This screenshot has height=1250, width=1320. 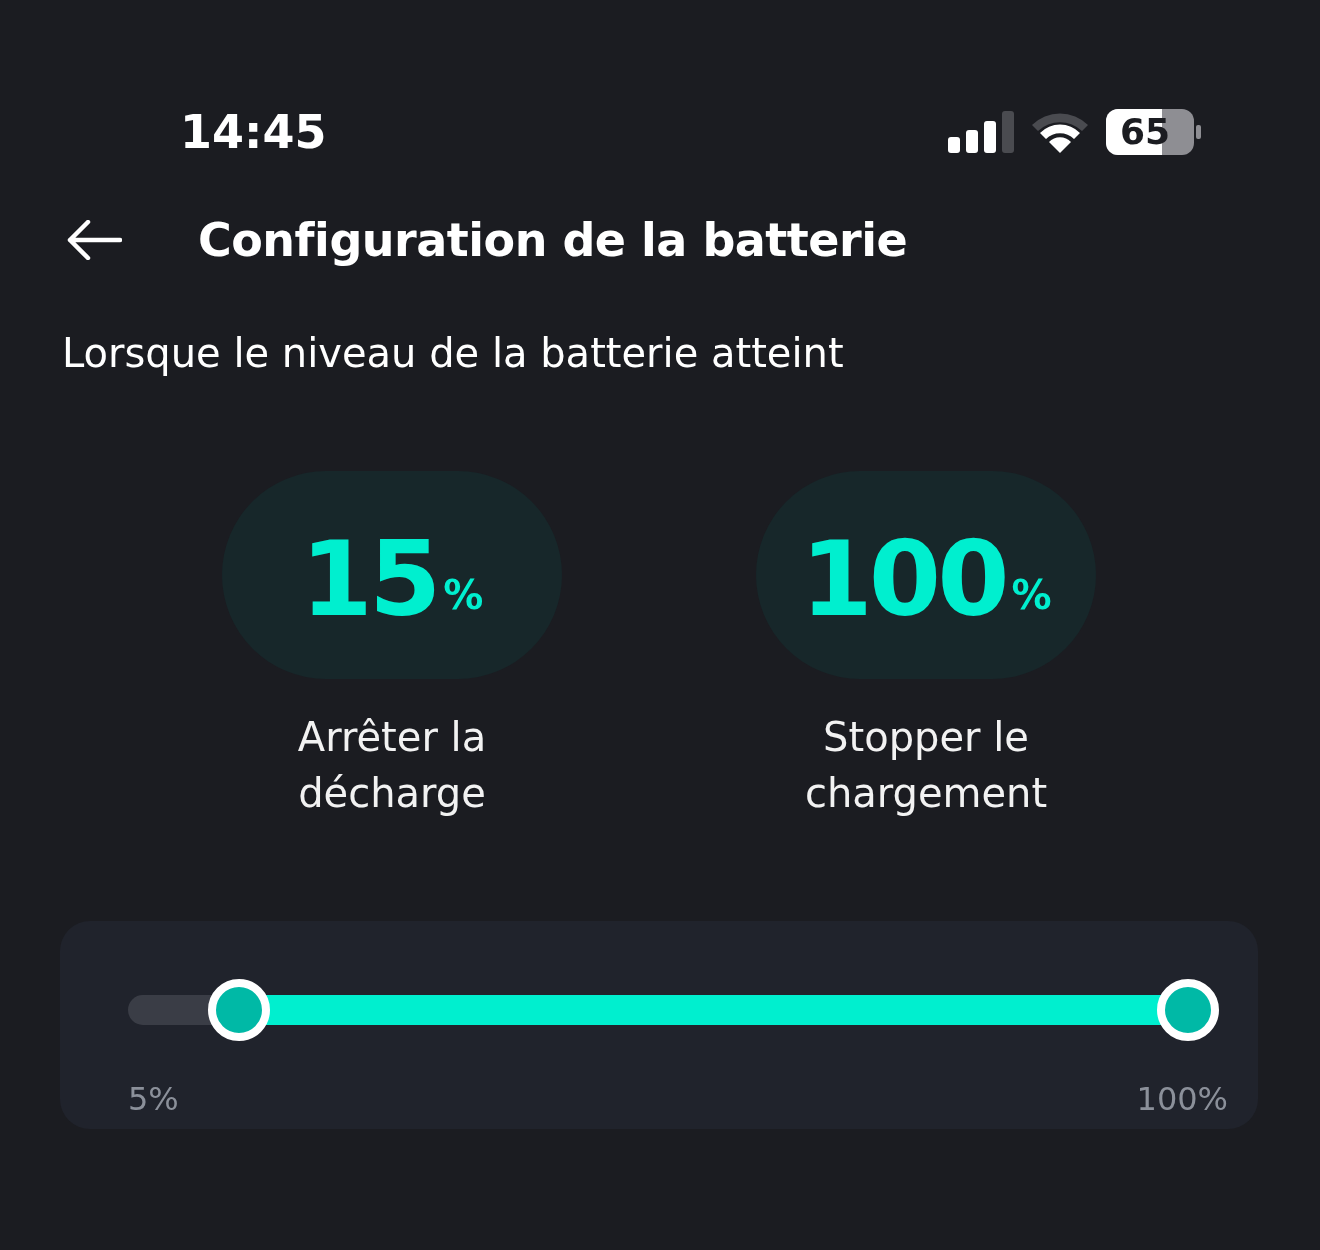 I want to click on page-title: Configuration de la batterie, so click(x=553, y=240).